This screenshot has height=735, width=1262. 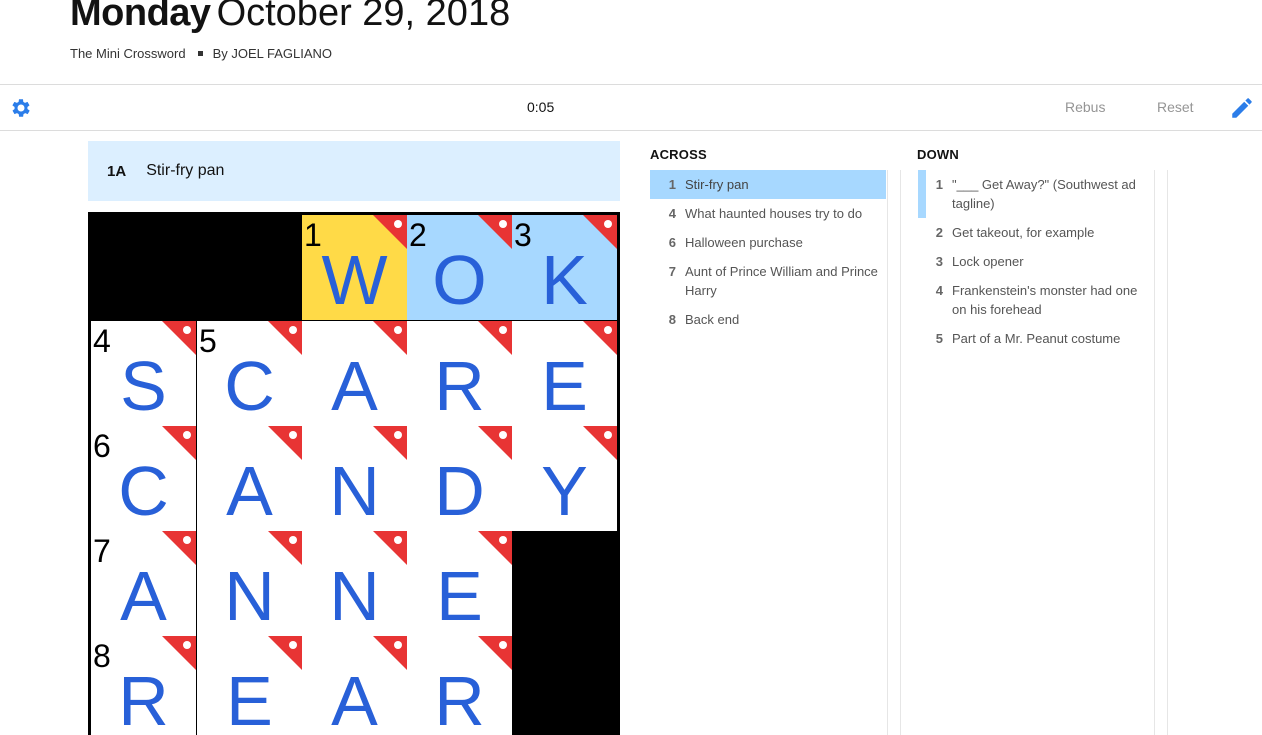 I want to click on clue-number: 1, so click(x=939, y=184).